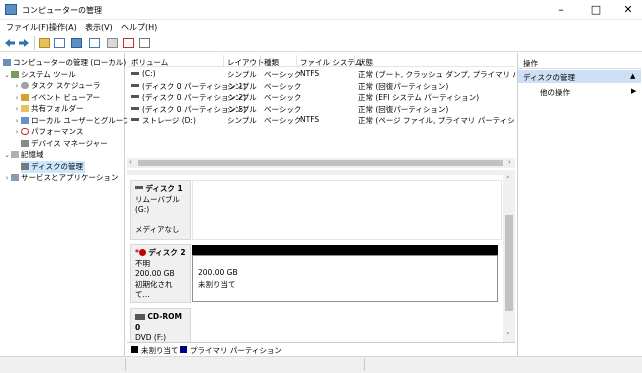 The height and width of the screenshot is (373, 642). I want to click on cdrom0-label: CD-ROM 0 DVD (F:), so click(160, 325).